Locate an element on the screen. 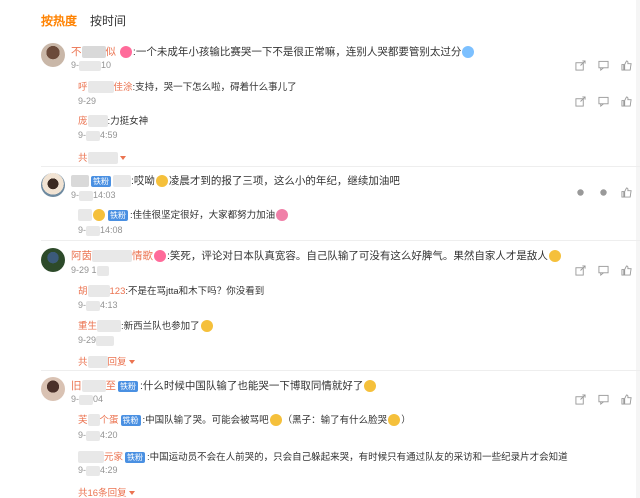 The height and width of the screenshot is (498, 640). reply-username: 芙 is located at coordinates (83, 420).